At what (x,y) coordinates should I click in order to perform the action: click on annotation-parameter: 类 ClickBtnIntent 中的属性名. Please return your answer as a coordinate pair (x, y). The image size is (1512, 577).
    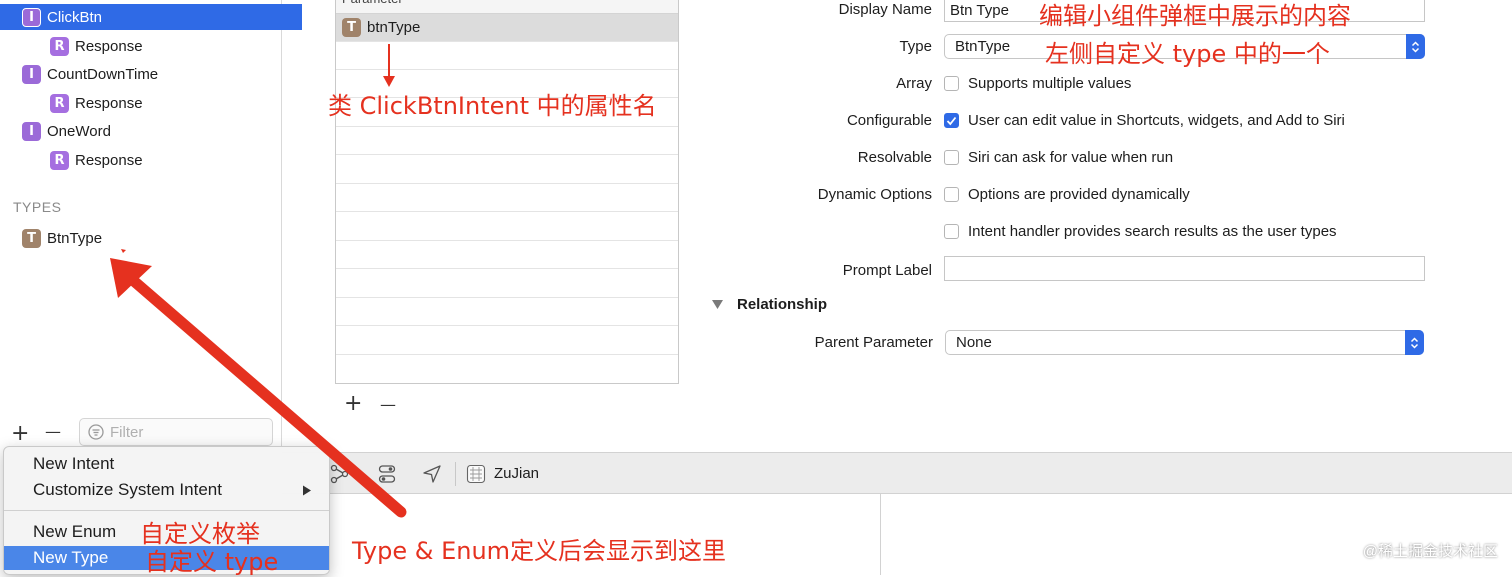
    Looking at the image, I should click on (492, 106).